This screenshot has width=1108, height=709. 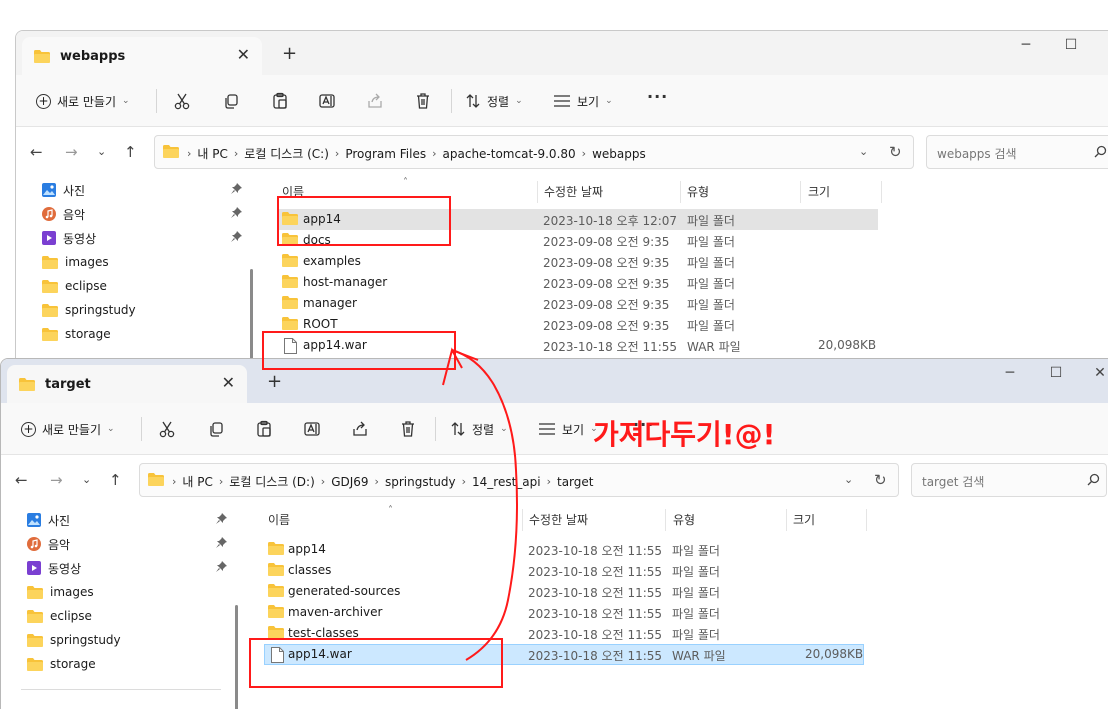 I want to click on table-row: examples 2023-09-08 오전 9:35 파일 폴더, so click(x=578, y=261).